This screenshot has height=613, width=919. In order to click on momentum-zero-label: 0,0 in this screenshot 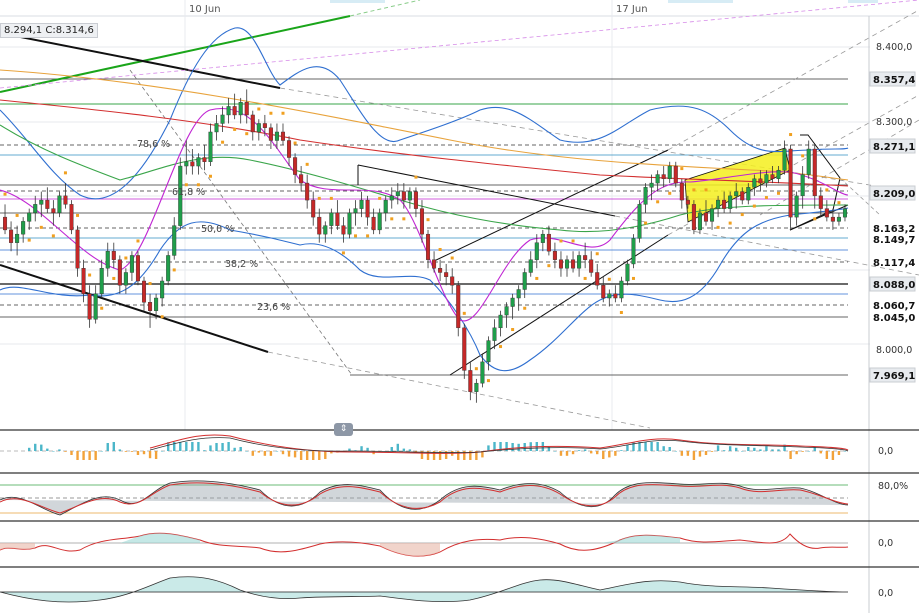, I will do `click(885, 543)`.